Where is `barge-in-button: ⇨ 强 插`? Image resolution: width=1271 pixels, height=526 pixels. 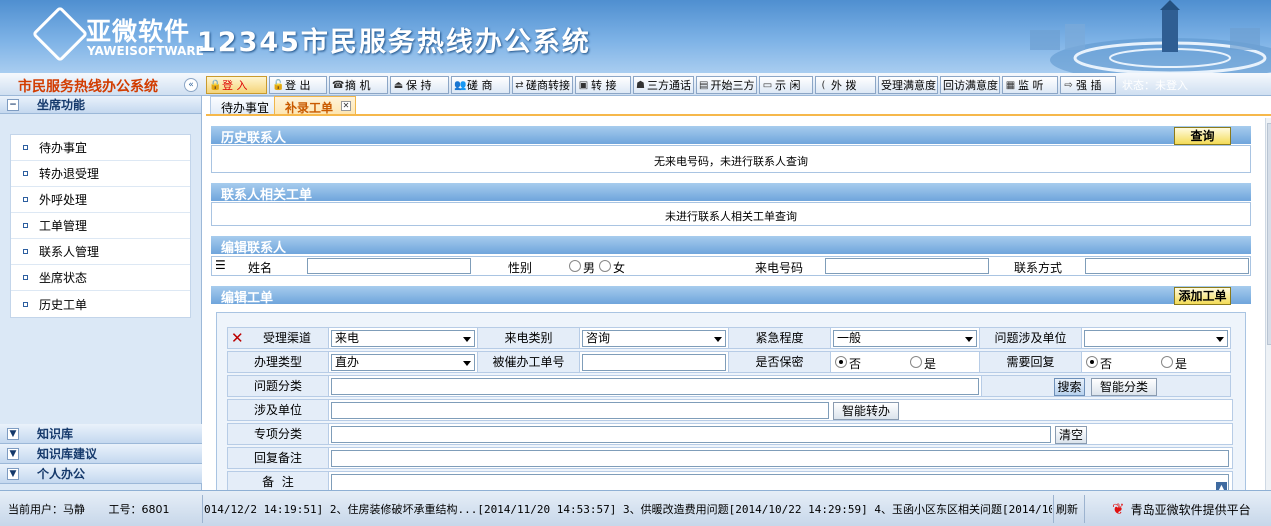 barge-in-button: ⇨ 强 插 is located at coordinates (1088, 85).